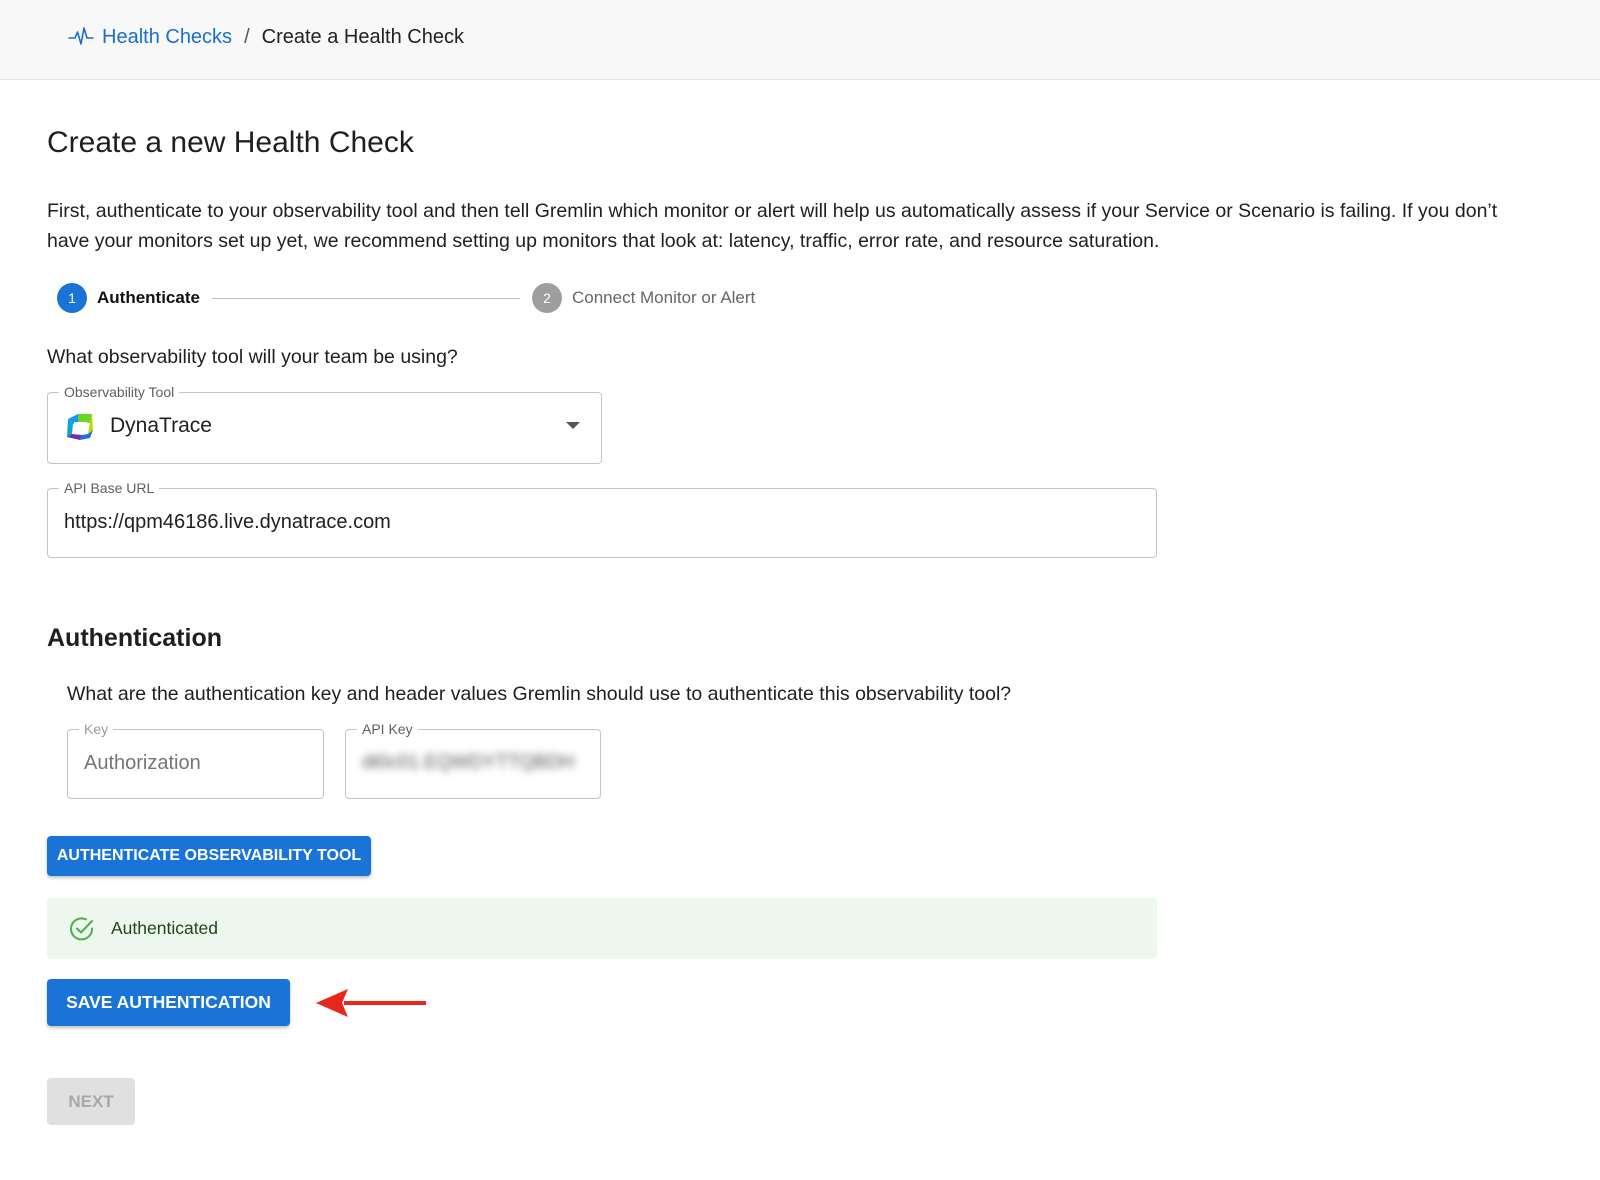 The height and width of the screenshot is (1180, 1600). I want to click on step-connector, so click(365, 298).